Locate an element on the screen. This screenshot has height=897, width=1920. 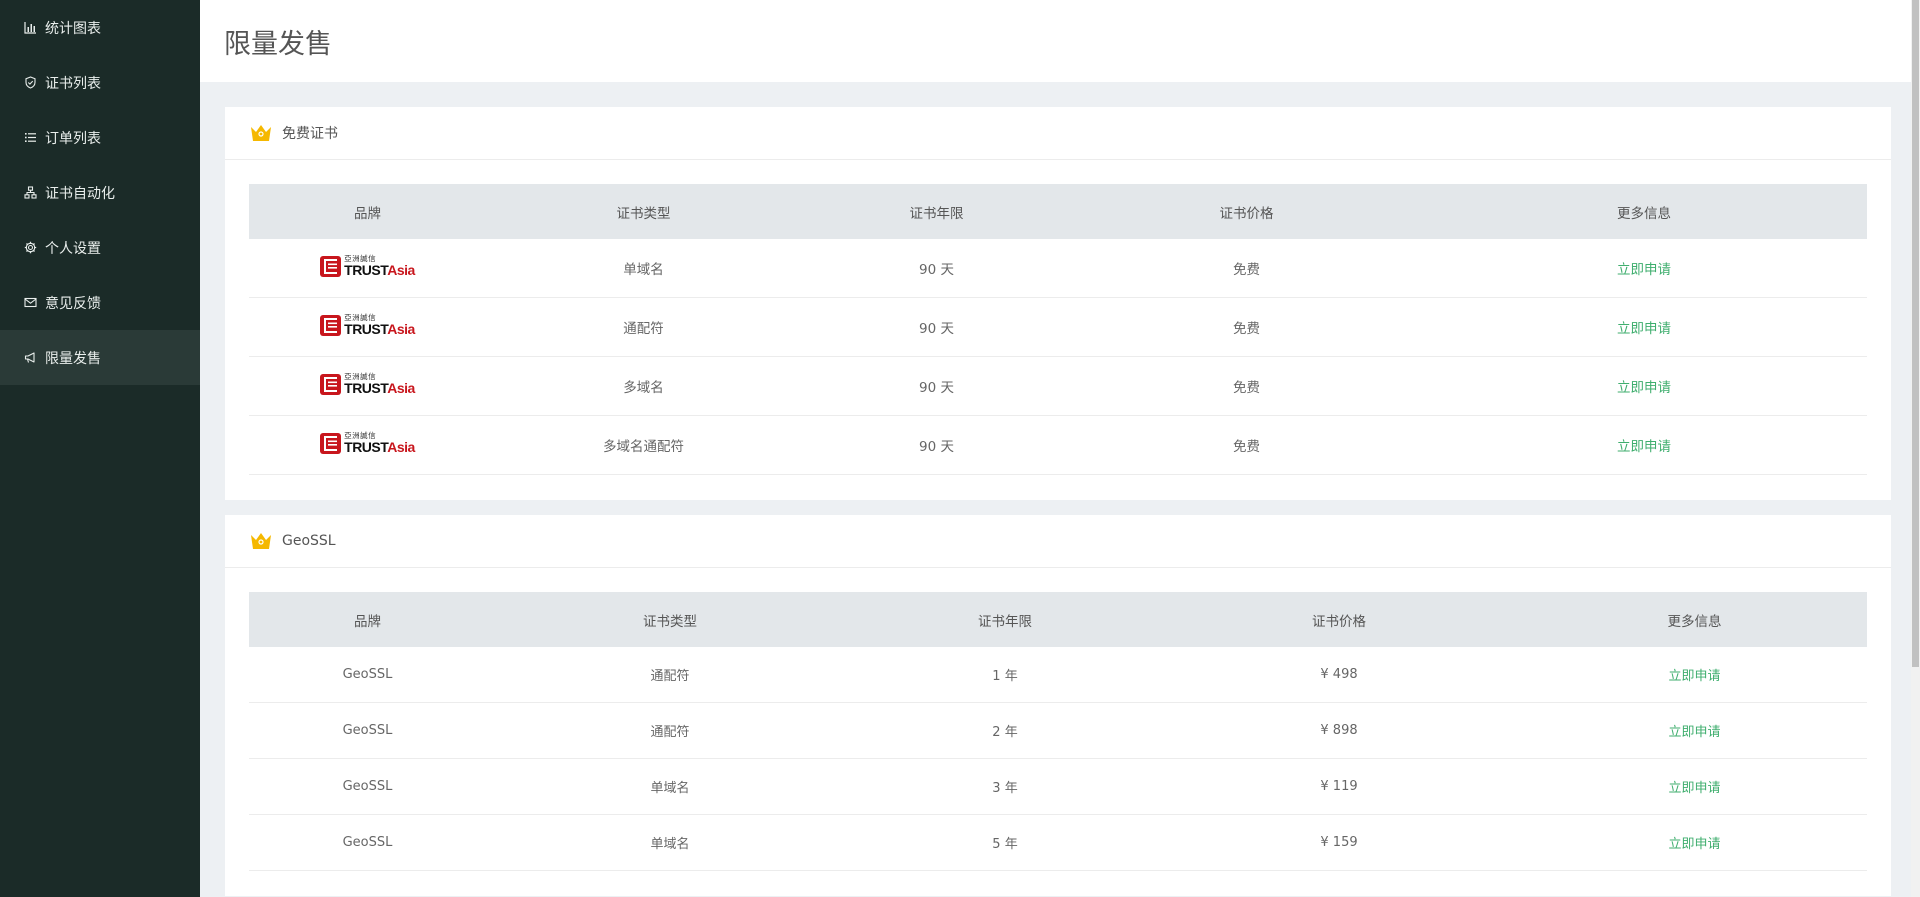
sidebar-item-automation: 证书自动化 is located at coordinates (100, 192).